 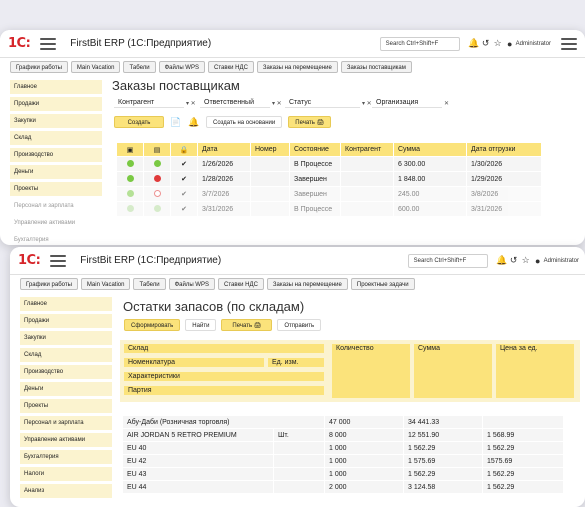 What do you see at coordinates (376, 67) in the screenshot?
I see `tab-item: Заказы поставщикам` at bounding box center [376, 67].